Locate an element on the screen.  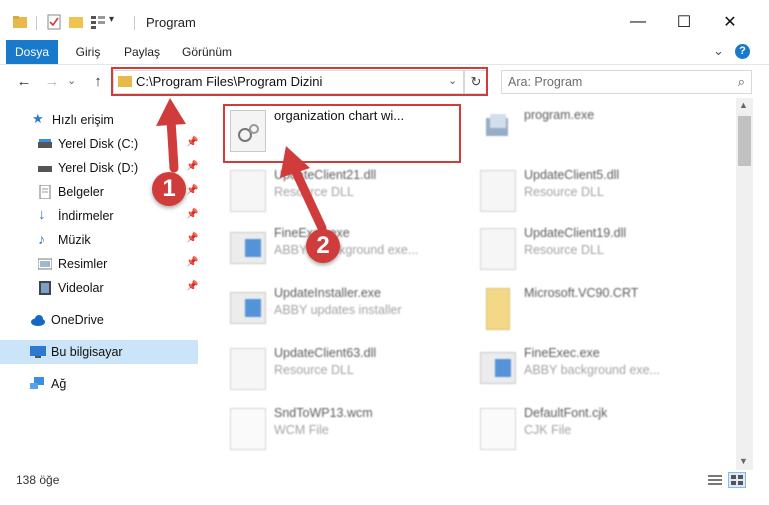
annotation-marker-1: 1 is located at coordinates (169, 189).